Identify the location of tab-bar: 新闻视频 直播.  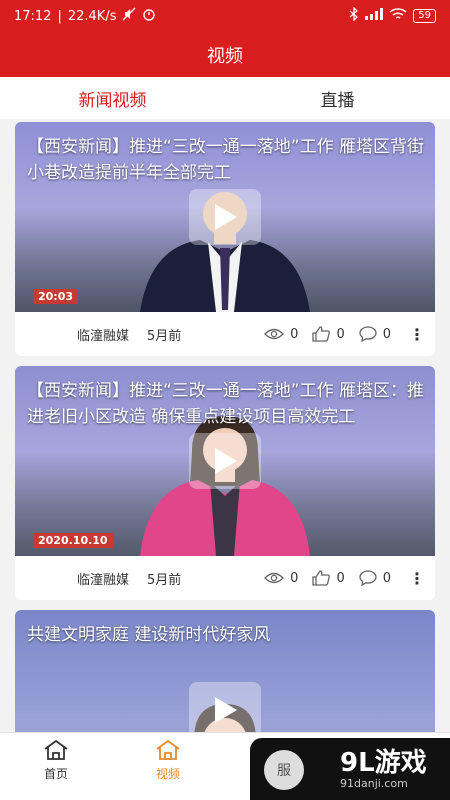
(225, 98).